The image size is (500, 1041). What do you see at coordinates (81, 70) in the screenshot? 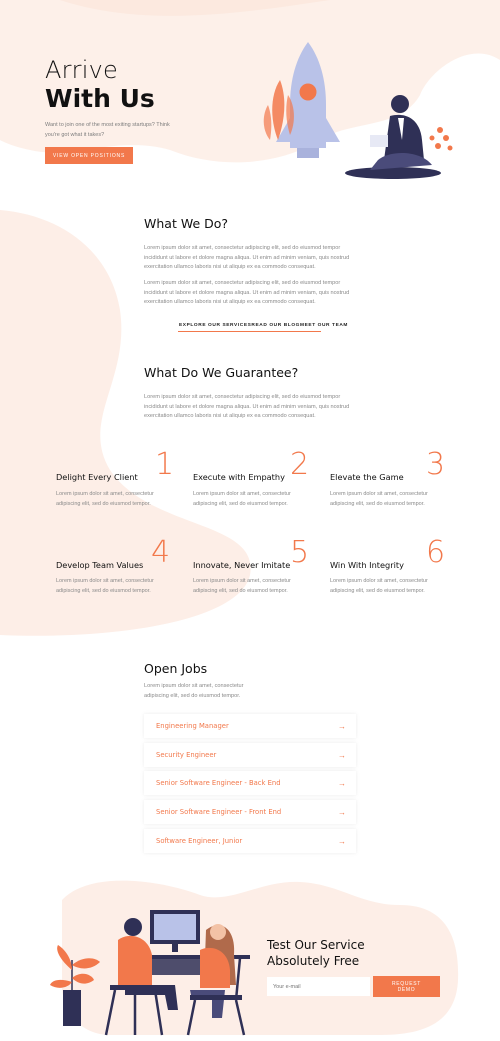
I see `hero-title-line1: Arrive` at bounding box center [81, 70].